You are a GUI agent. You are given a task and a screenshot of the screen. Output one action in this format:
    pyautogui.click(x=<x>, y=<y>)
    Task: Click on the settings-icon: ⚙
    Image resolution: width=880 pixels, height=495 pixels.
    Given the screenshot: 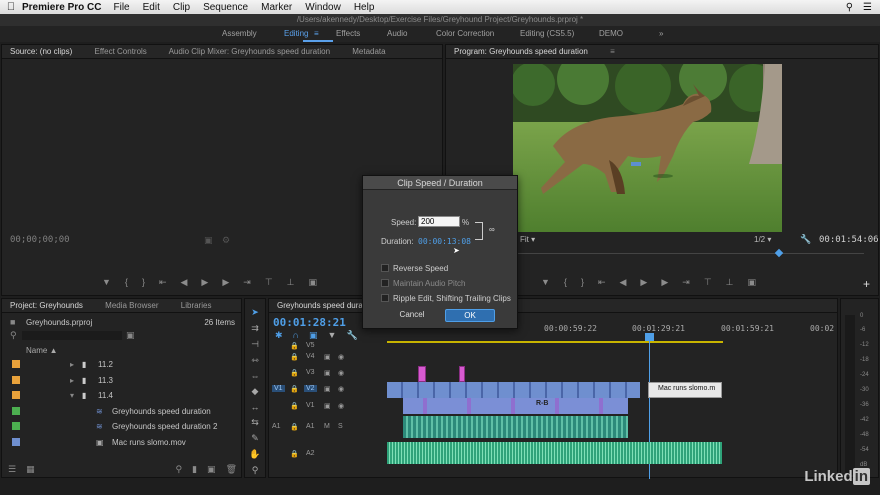 What is the action you would take?
    pyautogui.click(x=226, y=240)
    